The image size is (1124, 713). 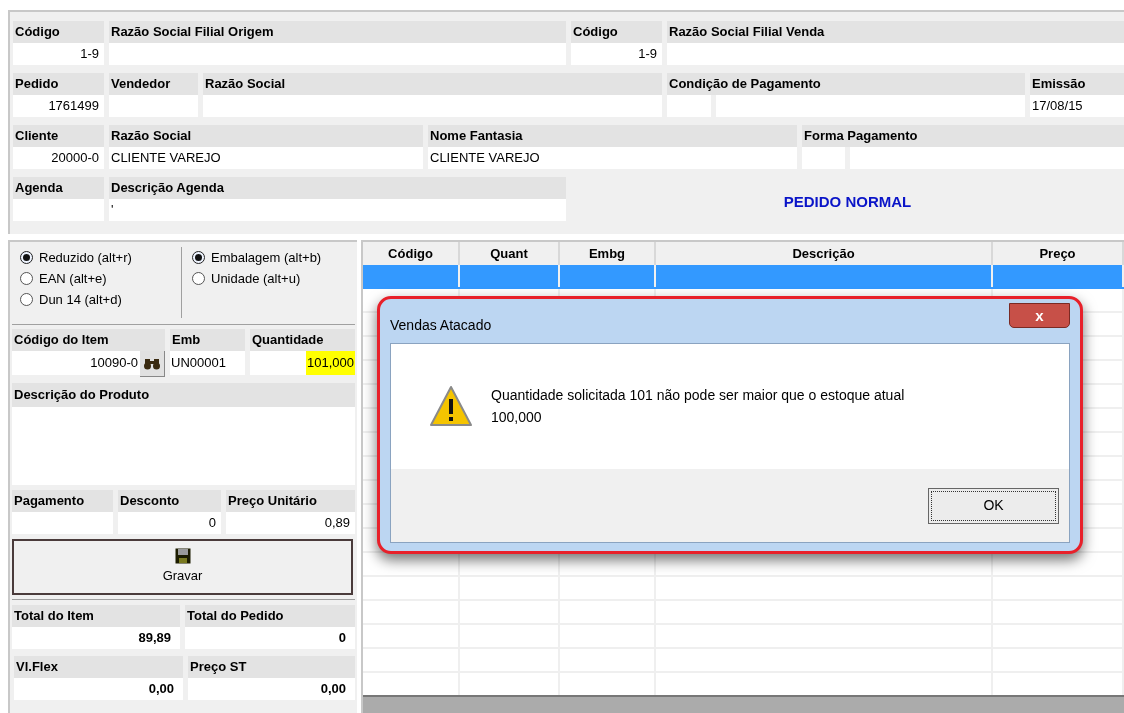 I want to click on dialog-title: Vendas Atacado, so click(x=441, y=325).